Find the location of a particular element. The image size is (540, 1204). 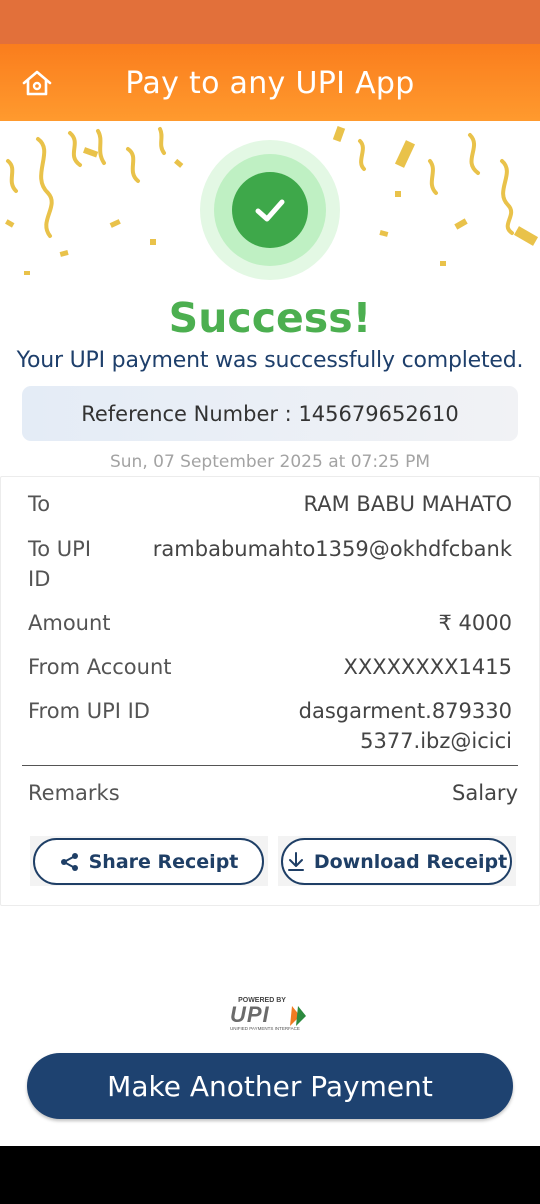

status-bar is located at coordinates (270, 22).